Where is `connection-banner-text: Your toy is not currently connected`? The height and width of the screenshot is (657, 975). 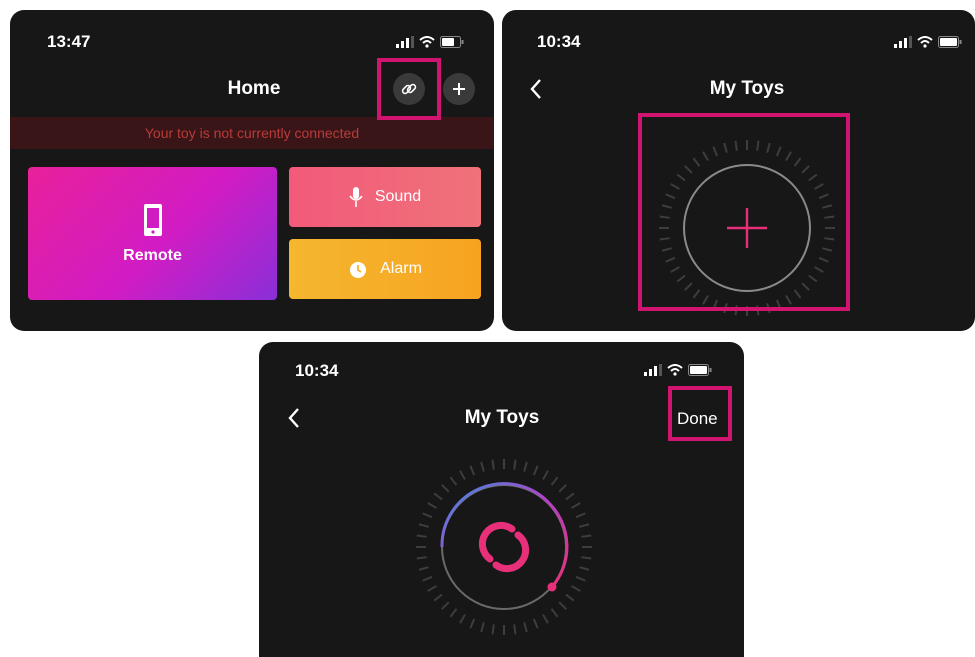 connection-banner-text: Your toy is not currently connected is located at coordinates (252, 133).